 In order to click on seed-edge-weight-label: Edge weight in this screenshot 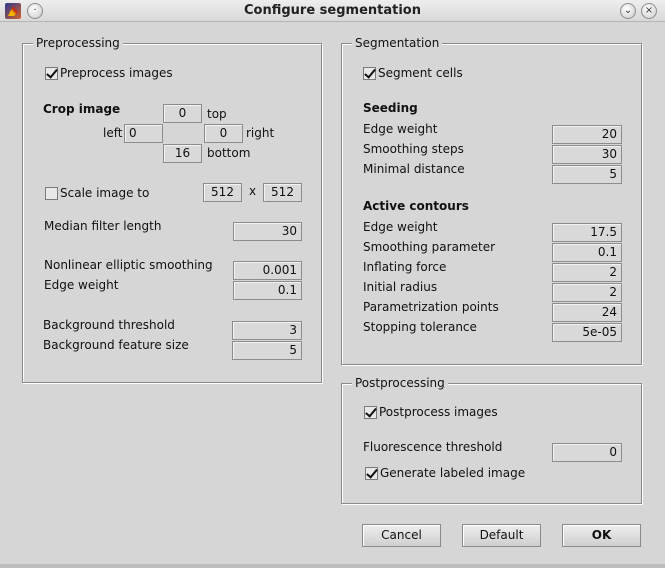, I will do `click(400, 129)`.